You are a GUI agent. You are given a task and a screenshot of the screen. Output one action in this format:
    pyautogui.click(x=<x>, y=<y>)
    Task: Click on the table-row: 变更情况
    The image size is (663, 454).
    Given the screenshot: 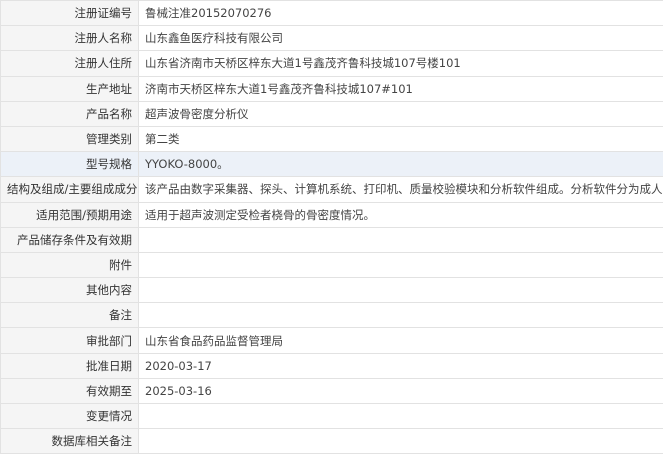 What is the action you would take?
    pyautogui.click(x=332, y=416)
    